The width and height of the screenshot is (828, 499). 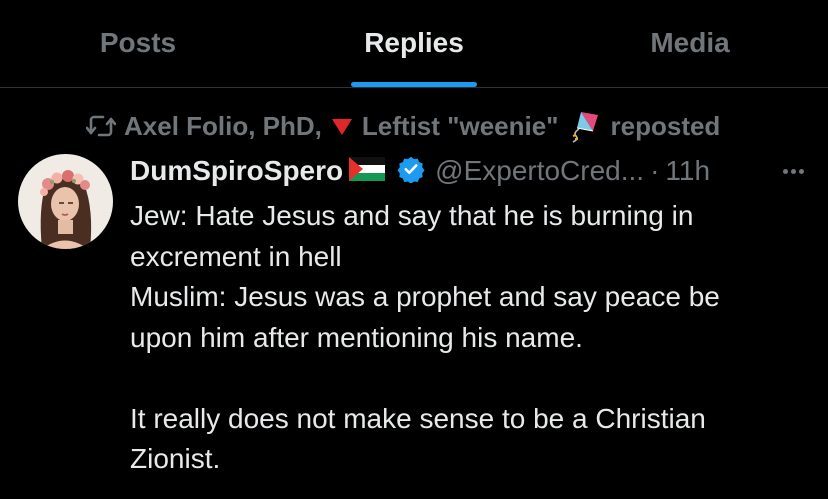 I want to click on tab-replies-label: Replies, so click(x=414, y=42).